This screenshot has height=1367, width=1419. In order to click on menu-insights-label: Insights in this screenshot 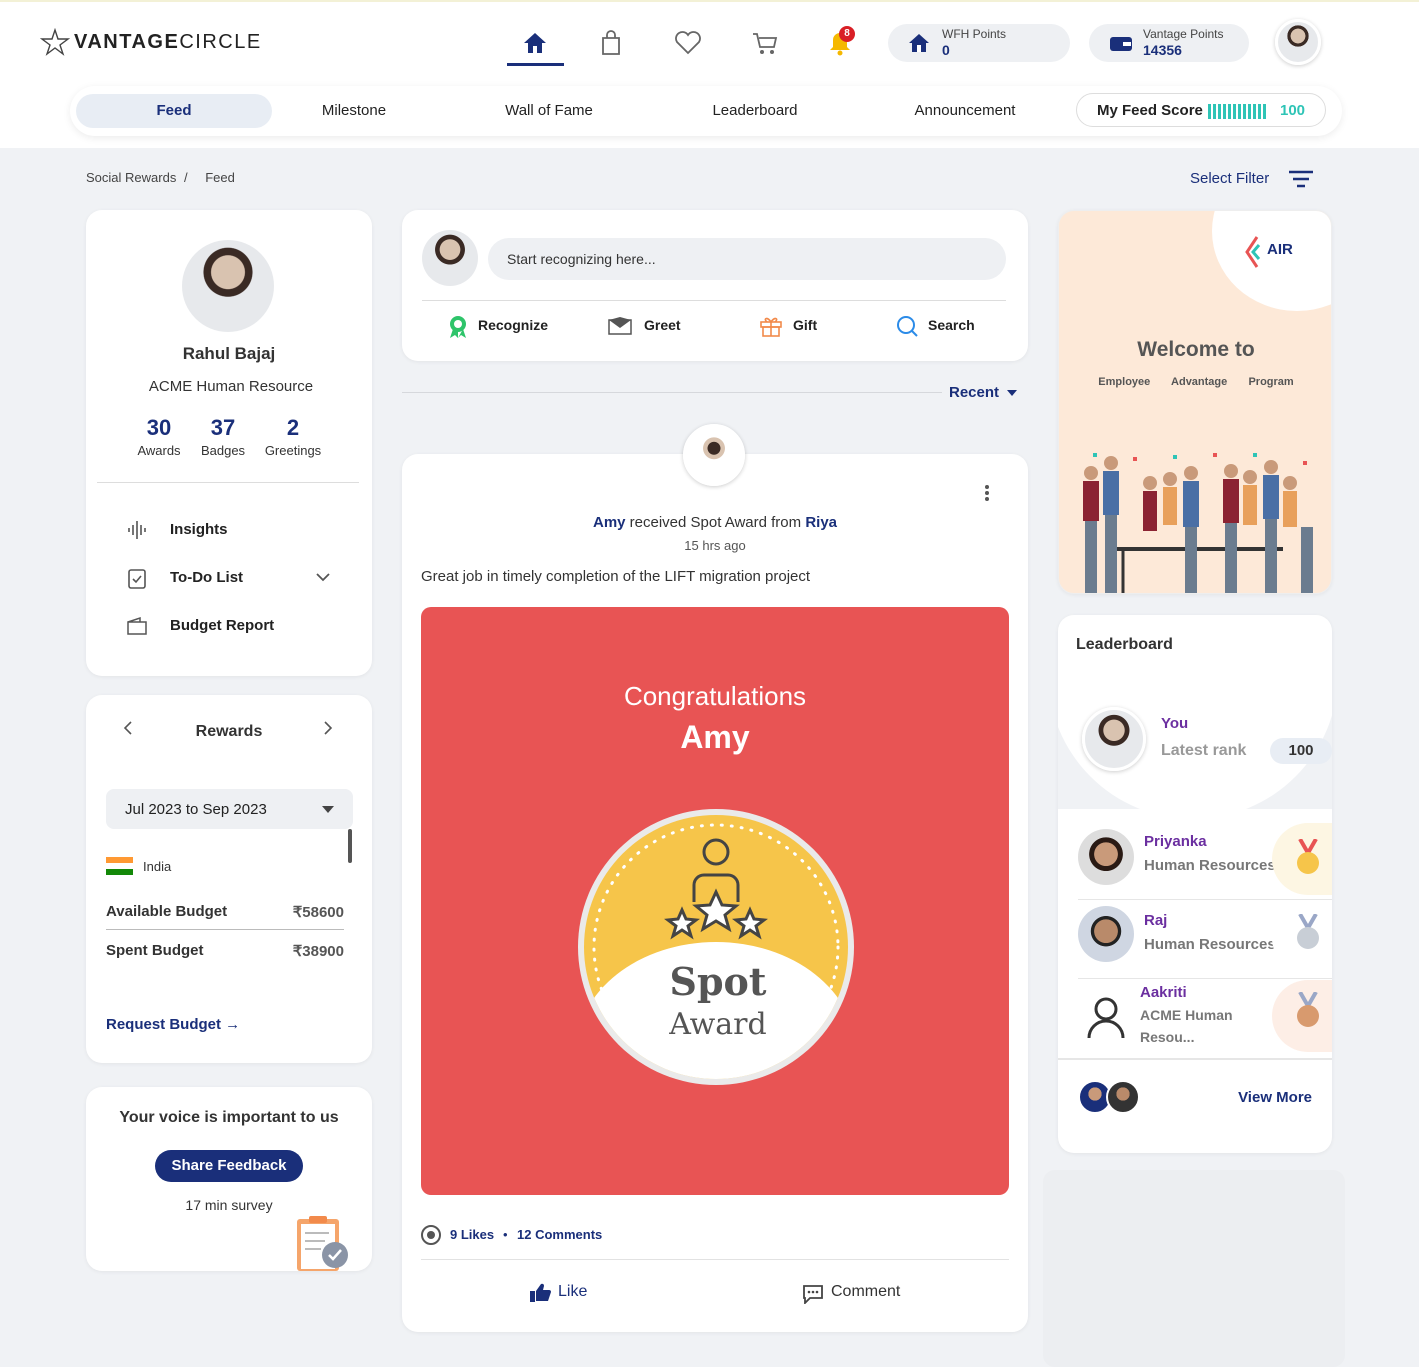, I will do `click(199, 529)`.